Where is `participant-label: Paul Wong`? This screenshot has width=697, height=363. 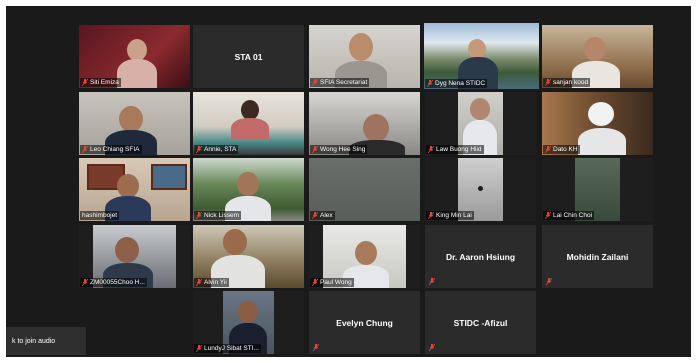 participant-label: Paul Wong is located at coordinates (332, 282).